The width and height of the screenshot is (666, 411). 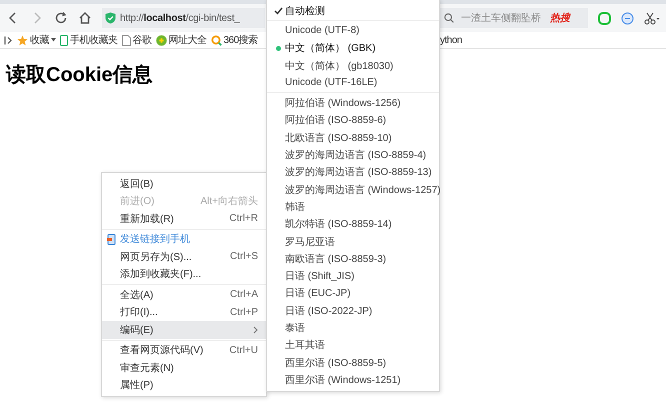 What do you see at coordinates (353, 189) in the screenshot?
I see `encoding-option: 波罗的海周边语言 (Windows-1257)` at bounding box center [353, 189].